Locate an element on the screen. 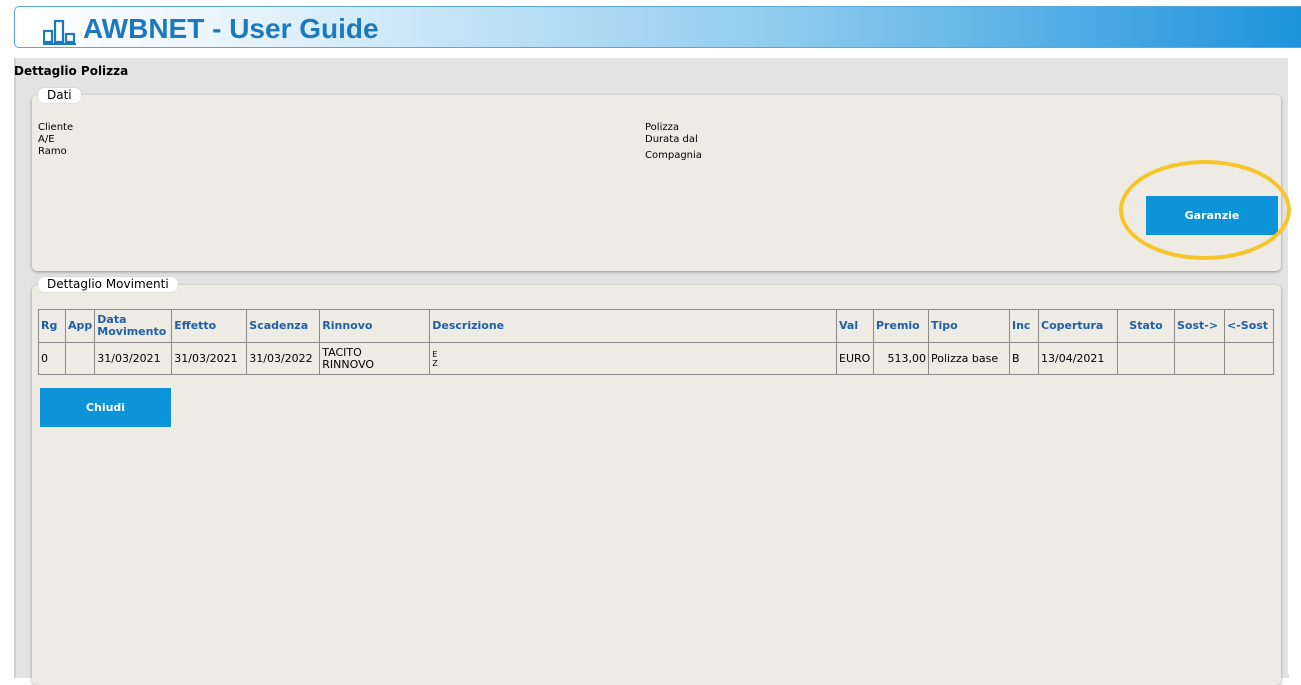  movimenti-legend: Dettaglio Movimenti is located at coordinates (108, 284).